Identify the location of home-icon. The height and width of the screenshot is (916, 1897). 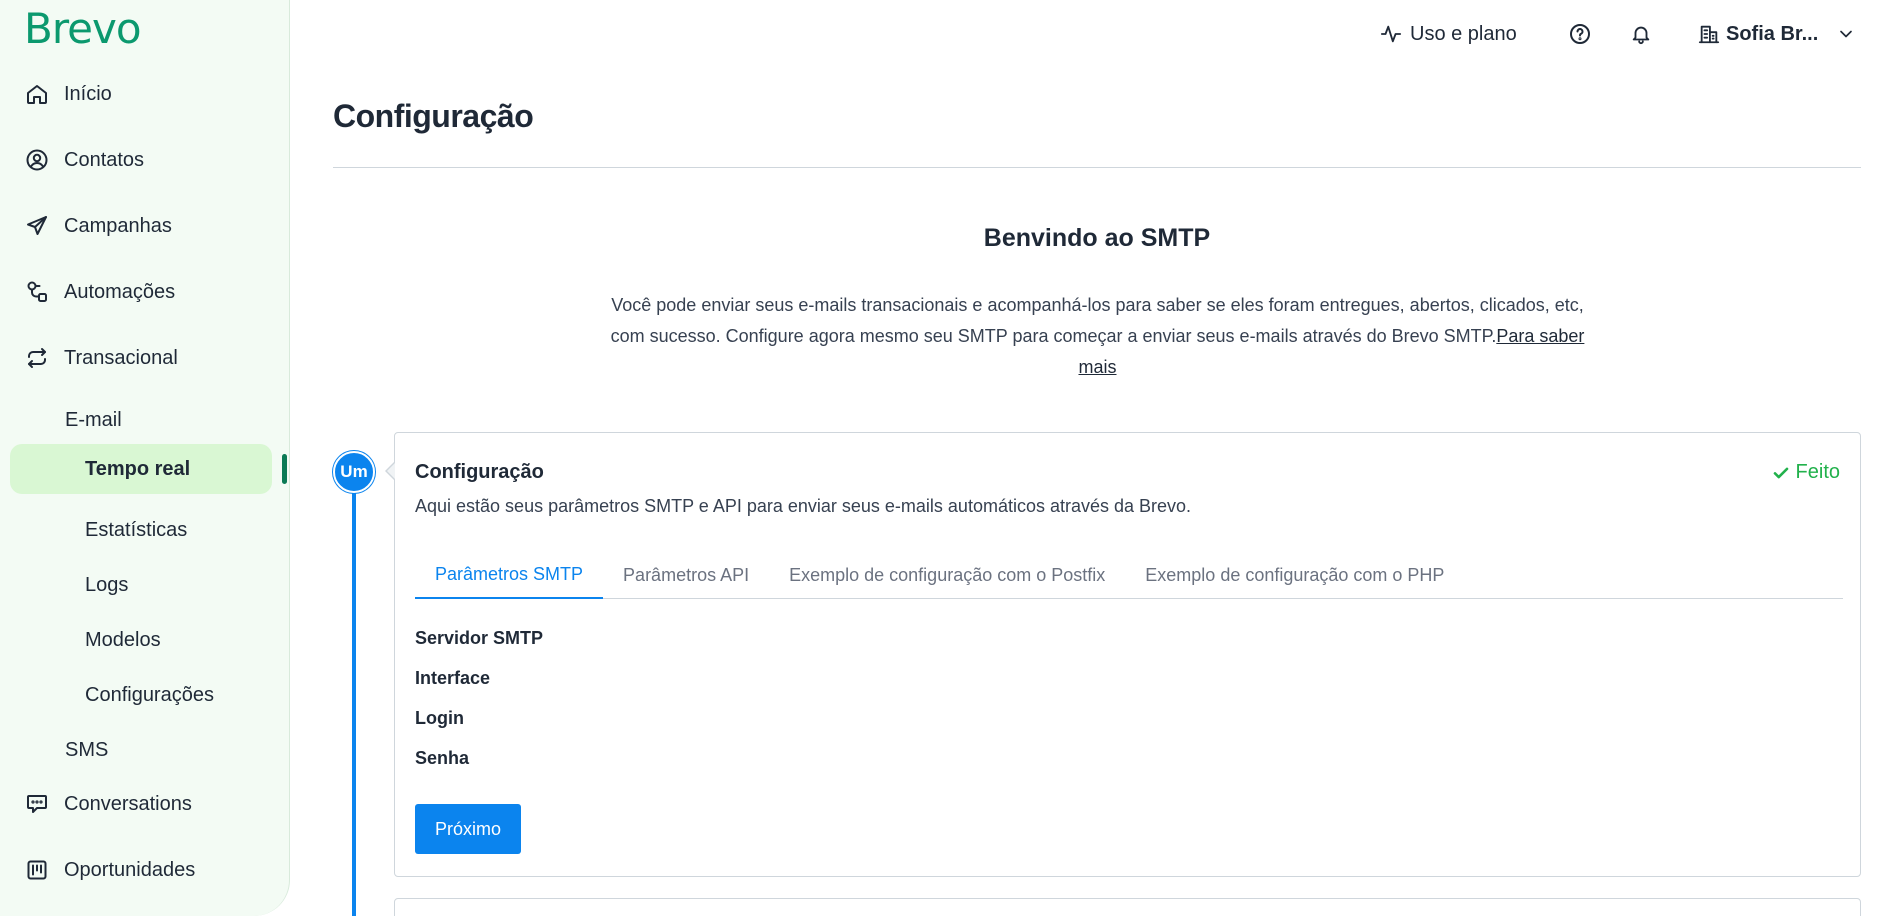
(37, 94).